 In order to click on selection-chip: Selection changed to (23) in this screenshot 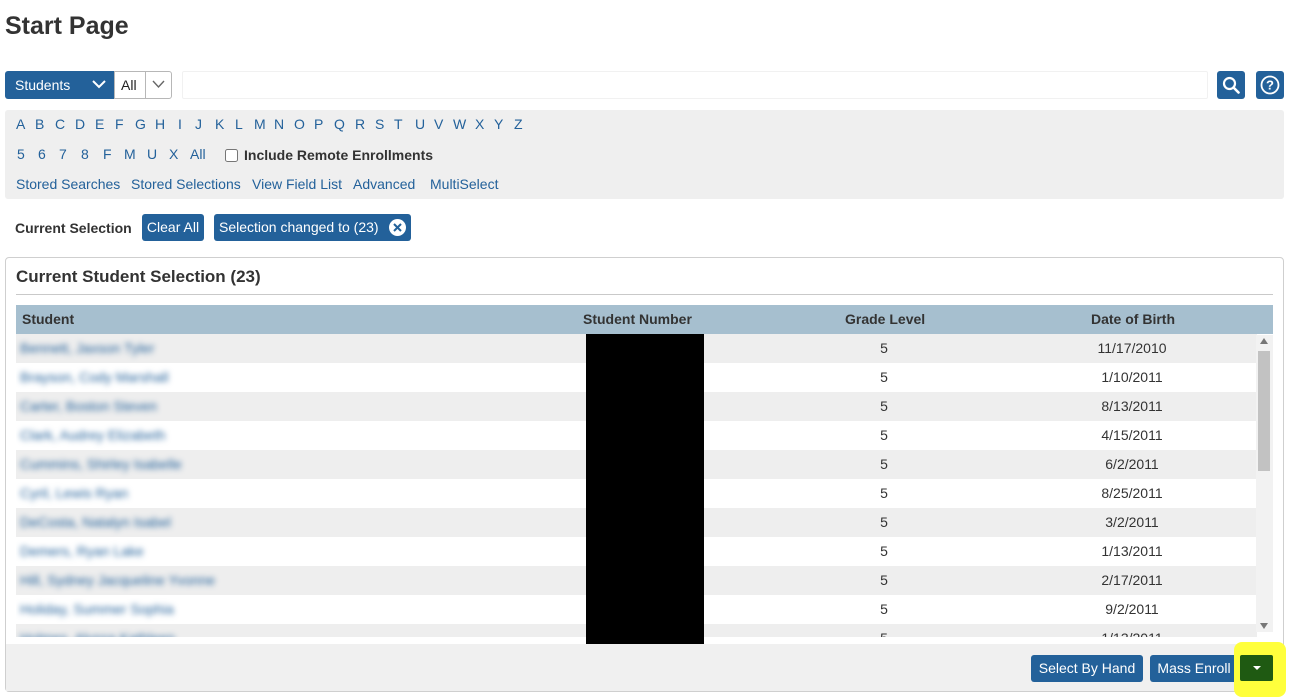, I will do `click(312, 227)`.